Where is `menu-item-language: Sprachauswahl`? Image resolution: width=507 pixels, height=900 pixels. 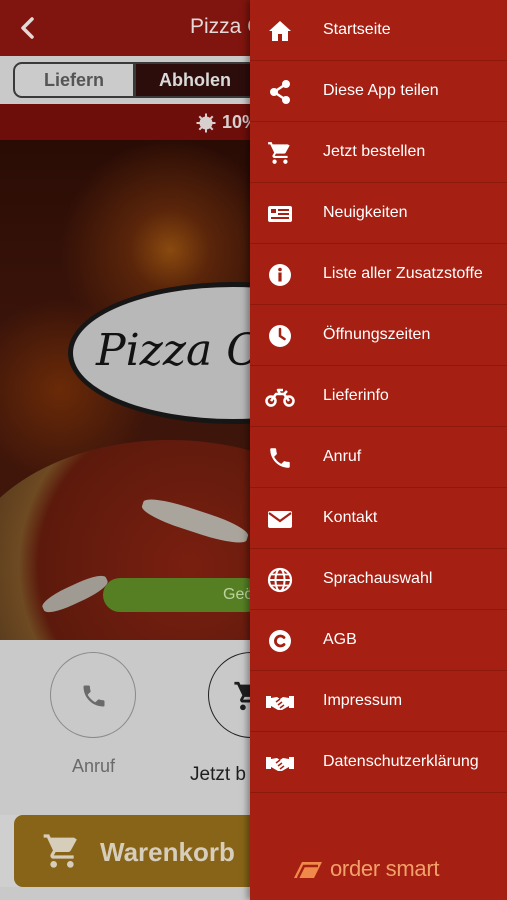
menu-item-language: Sprachauswahl is located at coordinates (378, 579).